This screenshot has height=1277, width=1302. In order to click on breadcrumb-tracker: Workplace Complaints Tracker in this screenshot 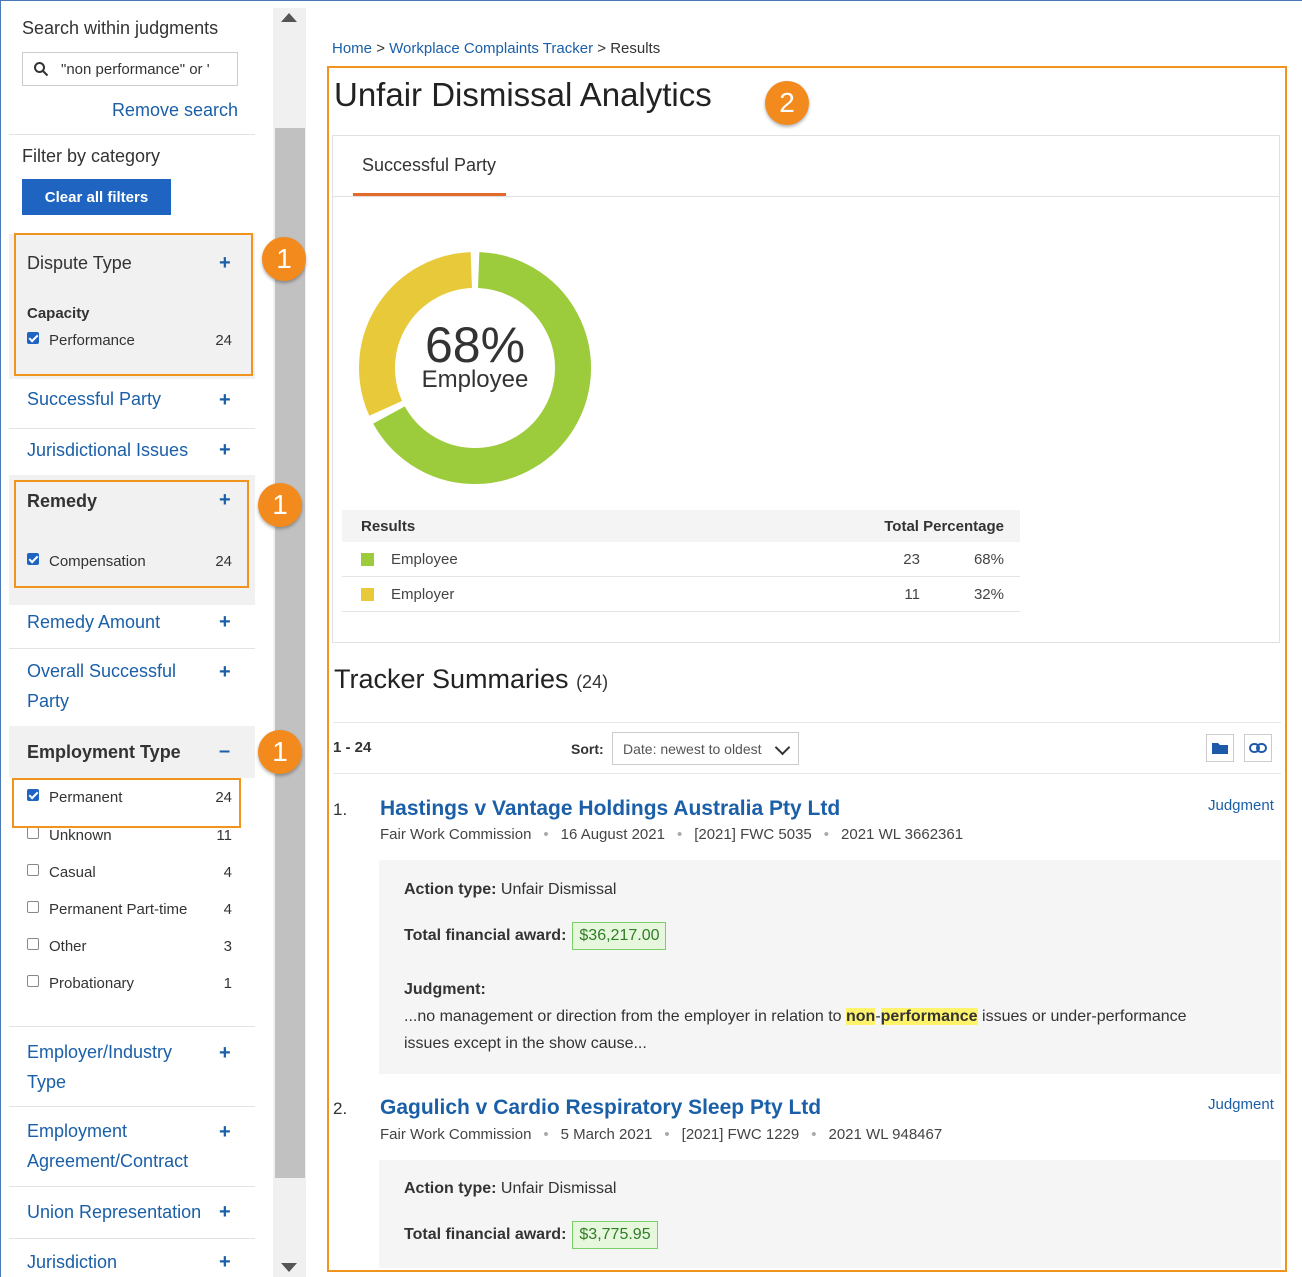, I will do `click(491, 48)`.